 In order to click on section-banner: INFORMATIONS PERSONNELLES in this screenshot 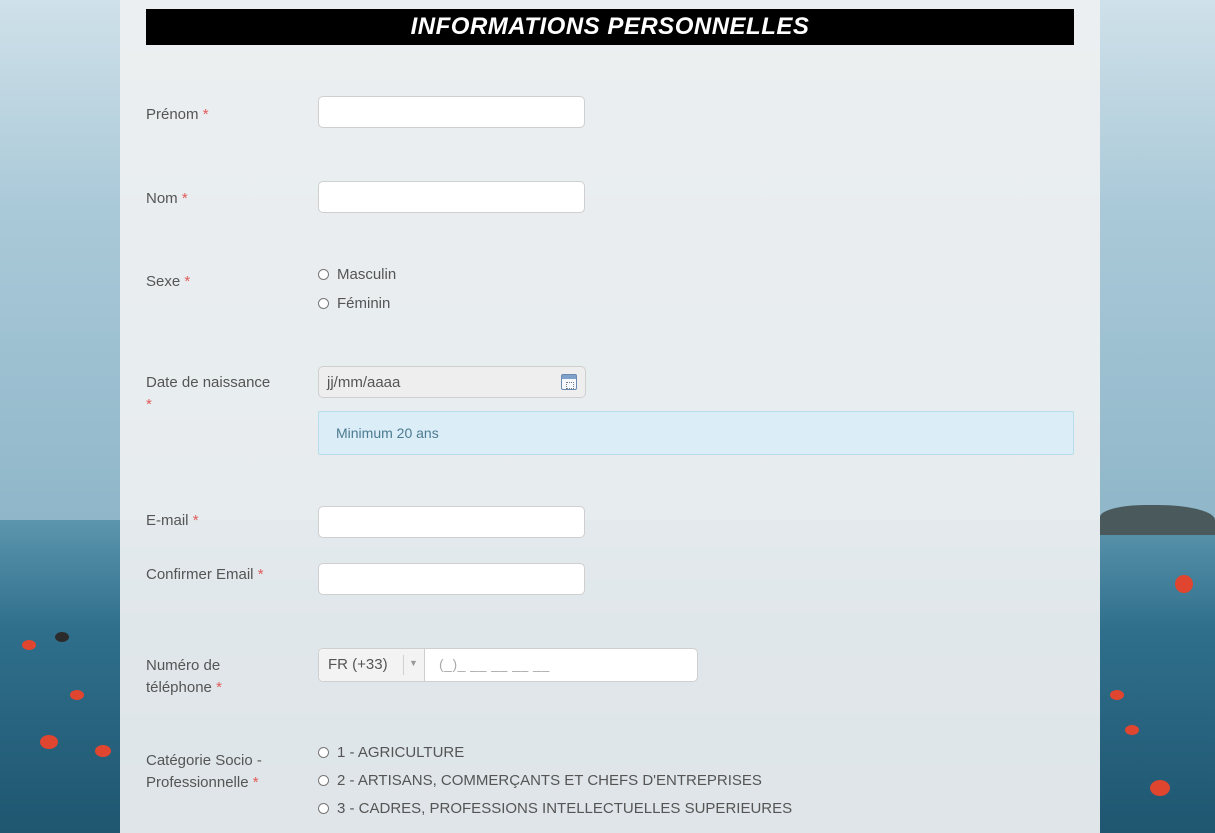, I will do `click(610, 27)`.